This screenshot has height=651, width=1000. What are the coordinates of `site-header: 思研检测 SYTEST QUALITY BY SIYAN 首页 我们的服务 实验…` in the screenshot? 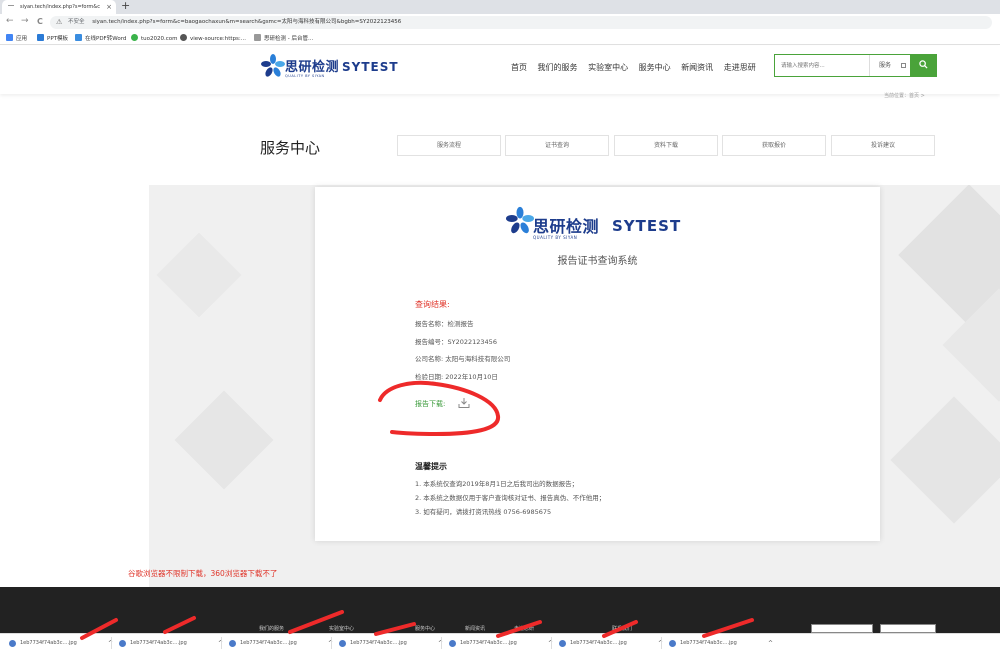 It's located at (500, 70).